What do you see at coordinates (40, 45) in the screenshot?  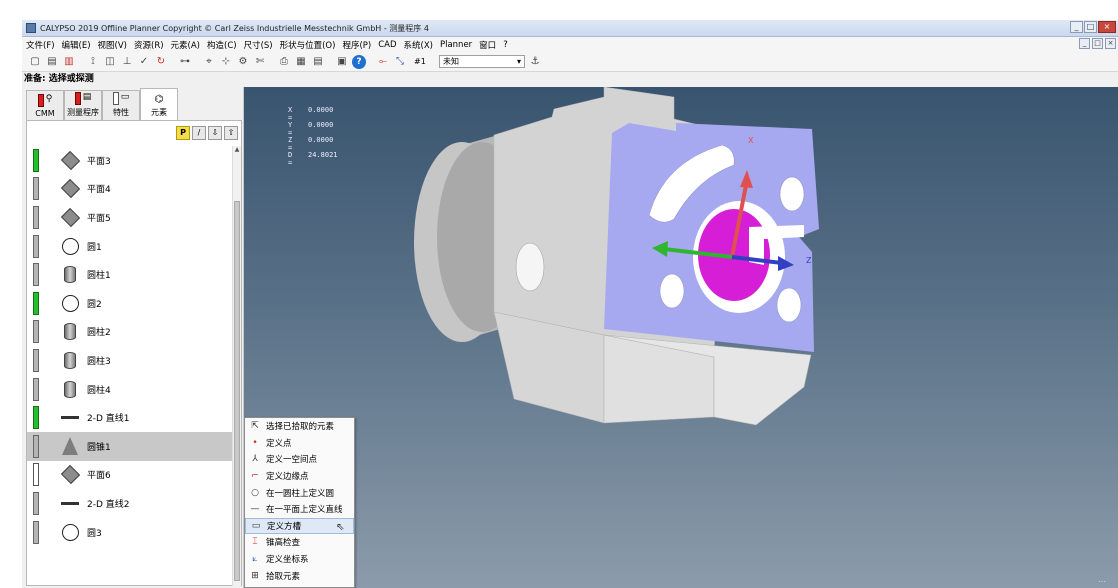 I see `menu-file: 文件(F)` at bounding box center [40, 45].